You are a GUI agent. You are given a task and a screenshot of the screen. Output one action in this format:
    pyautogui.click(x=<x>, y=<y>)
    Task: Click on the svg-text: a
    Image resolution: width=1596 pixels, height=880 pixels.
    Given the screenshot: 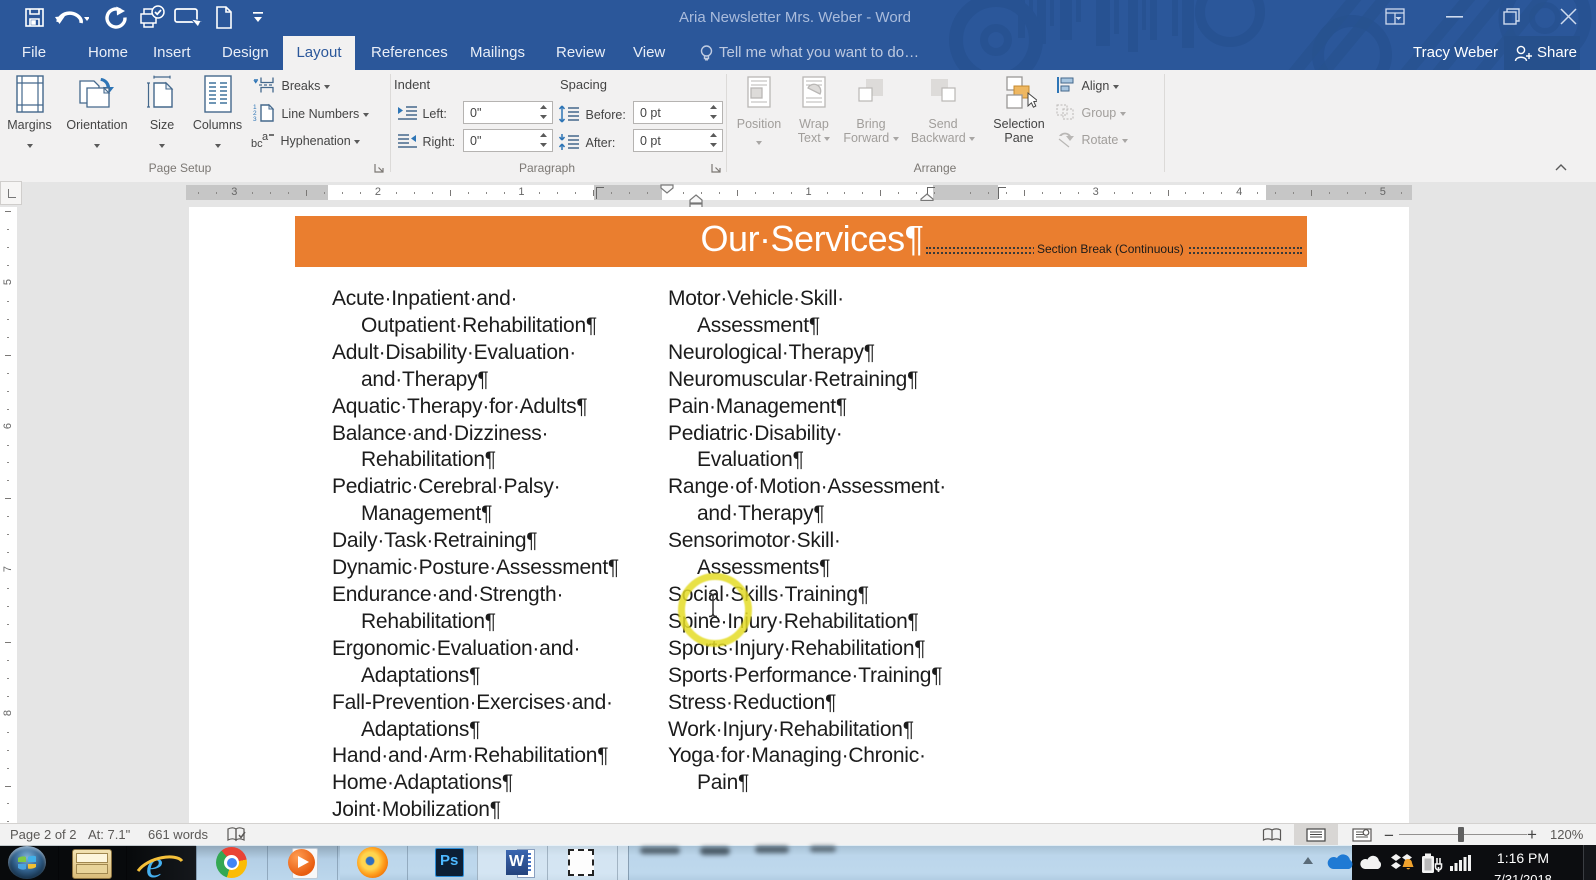 What is the action you would take?
    pyautogui.click(x=265, y=137)
    